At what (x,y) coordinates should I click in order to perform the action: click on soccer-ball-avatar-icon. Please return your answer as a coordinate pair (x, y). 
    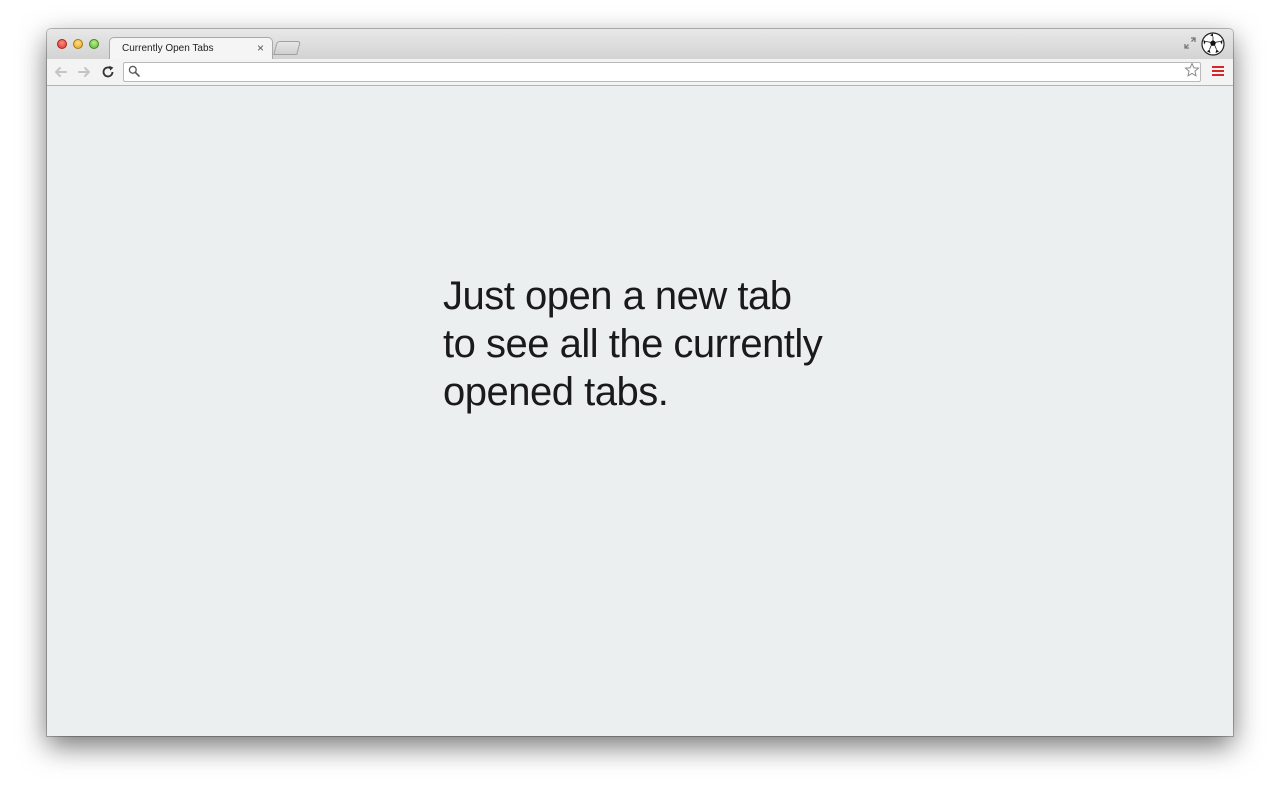
    Looking at the image, I should click on (1213, 44).